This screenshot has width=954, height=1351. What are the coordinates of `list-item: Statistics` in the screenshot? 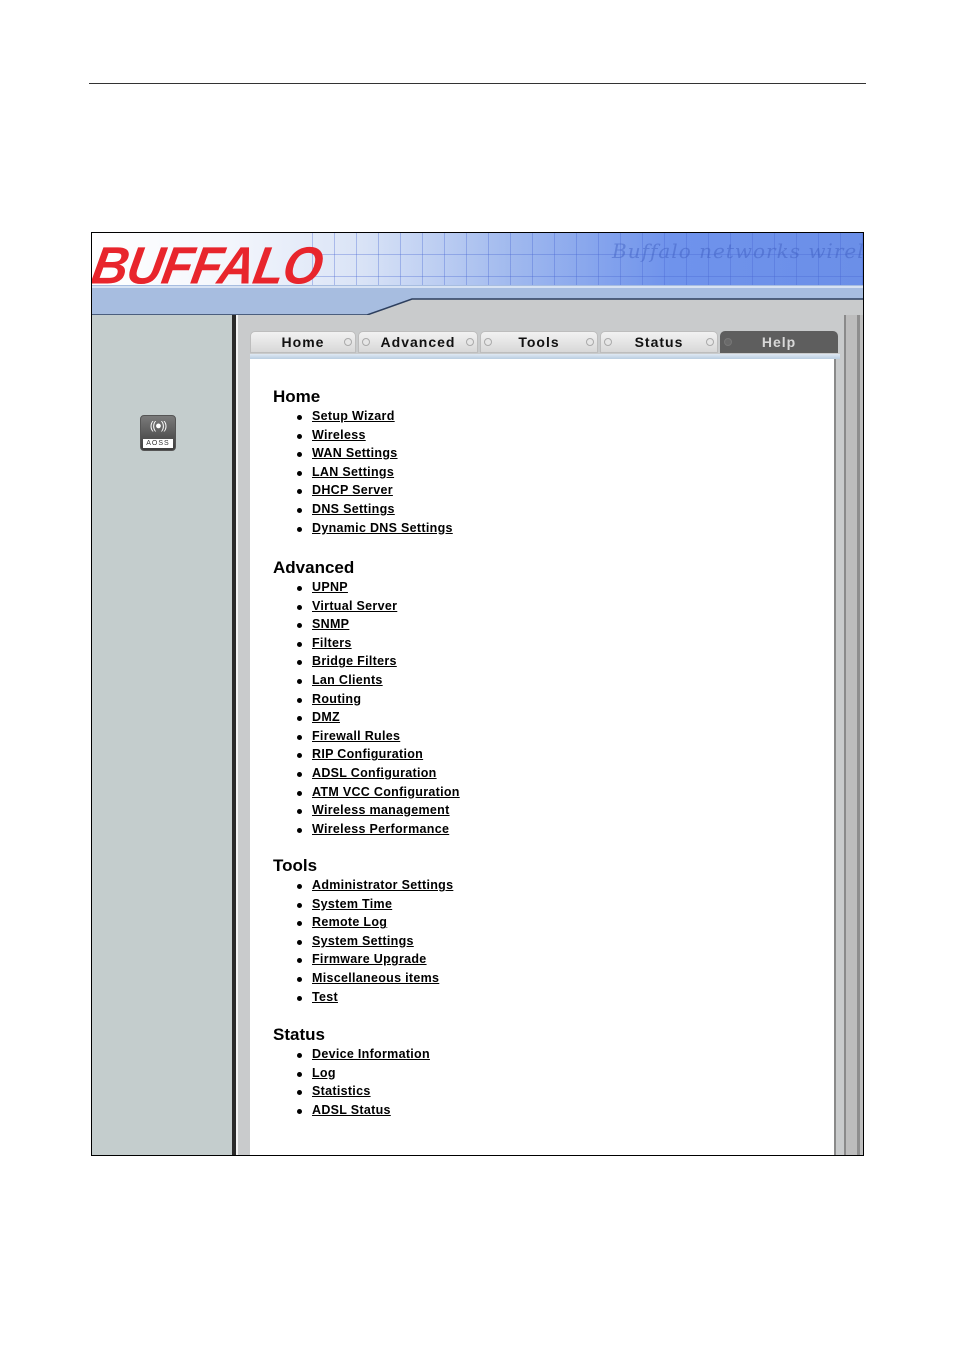 It's located at (351, 1091).